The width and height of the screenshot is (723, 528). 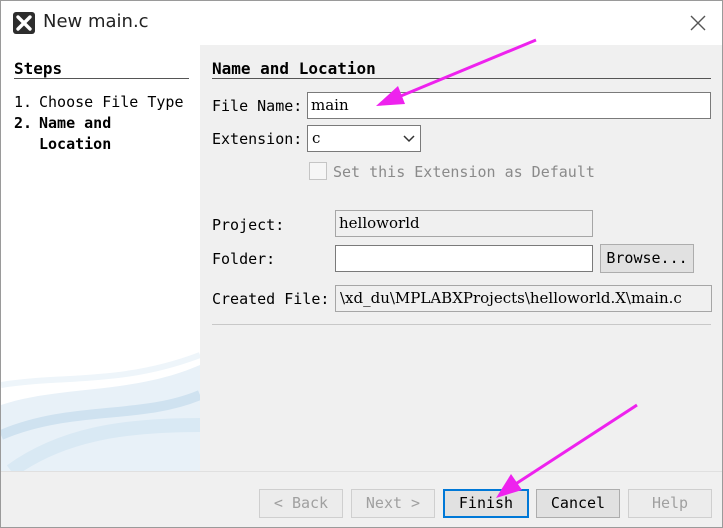 What do you see at coordinates (698, 23) in the screenshot?
I see `close-icon` at bounding box center [698, 23].